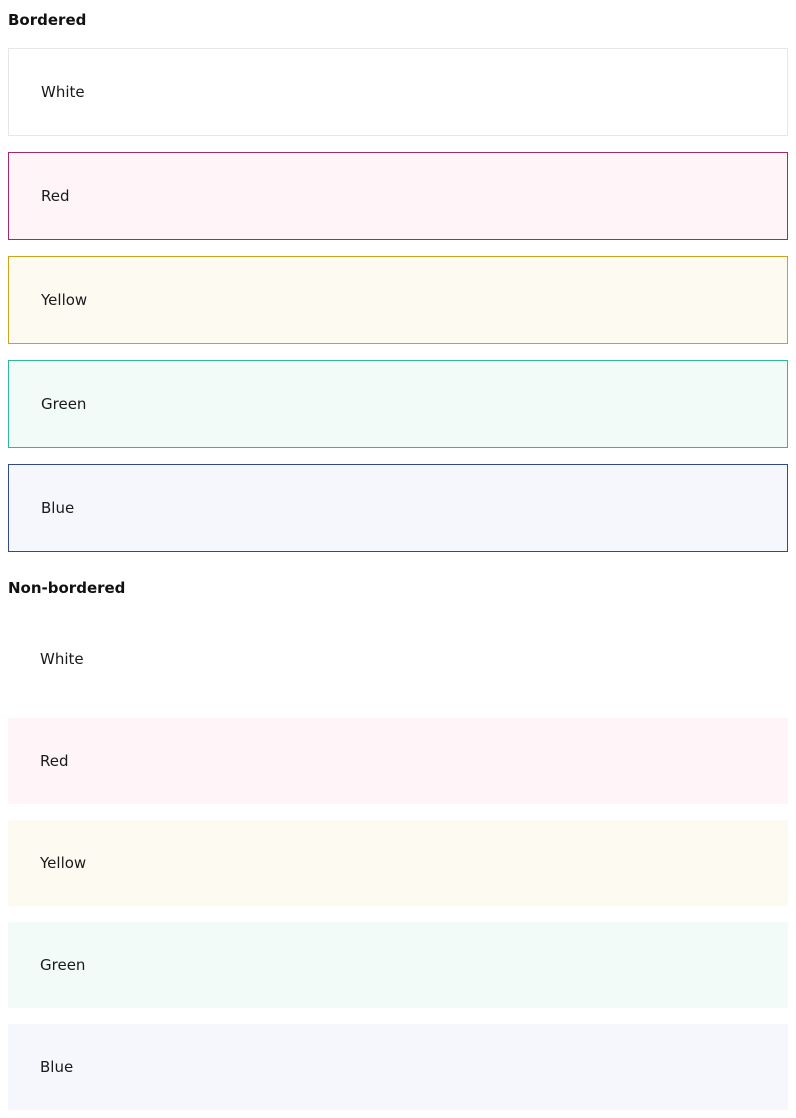 The width and height of the screenshot is (796, 1118). I want to click on panel-bordered-white: White, so click(398, 92).